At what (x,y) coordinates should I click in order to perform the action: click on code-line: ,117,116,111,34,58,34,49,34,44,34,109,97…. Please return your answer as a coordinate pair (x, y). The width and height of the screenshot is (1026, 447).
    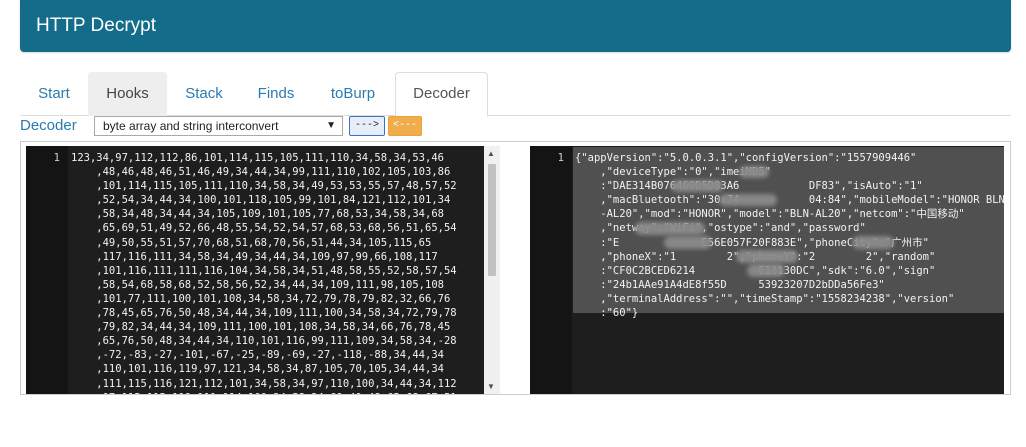
    Looking at the image, I should click on (254, 256).